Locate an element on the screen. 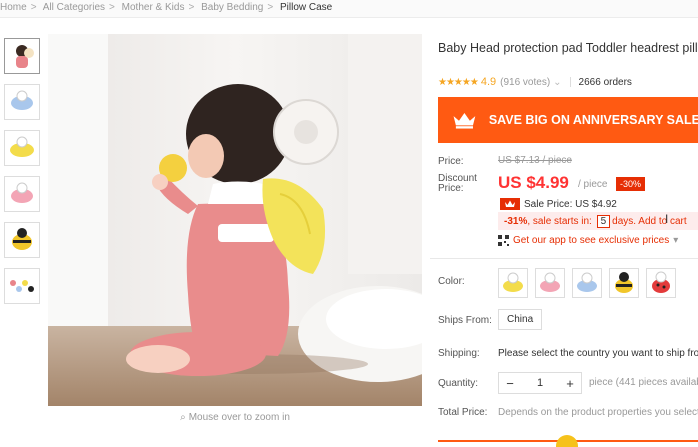 This screenshot has height=447, width=698. promo-days-unit: days is located at coordinates (623, 221).